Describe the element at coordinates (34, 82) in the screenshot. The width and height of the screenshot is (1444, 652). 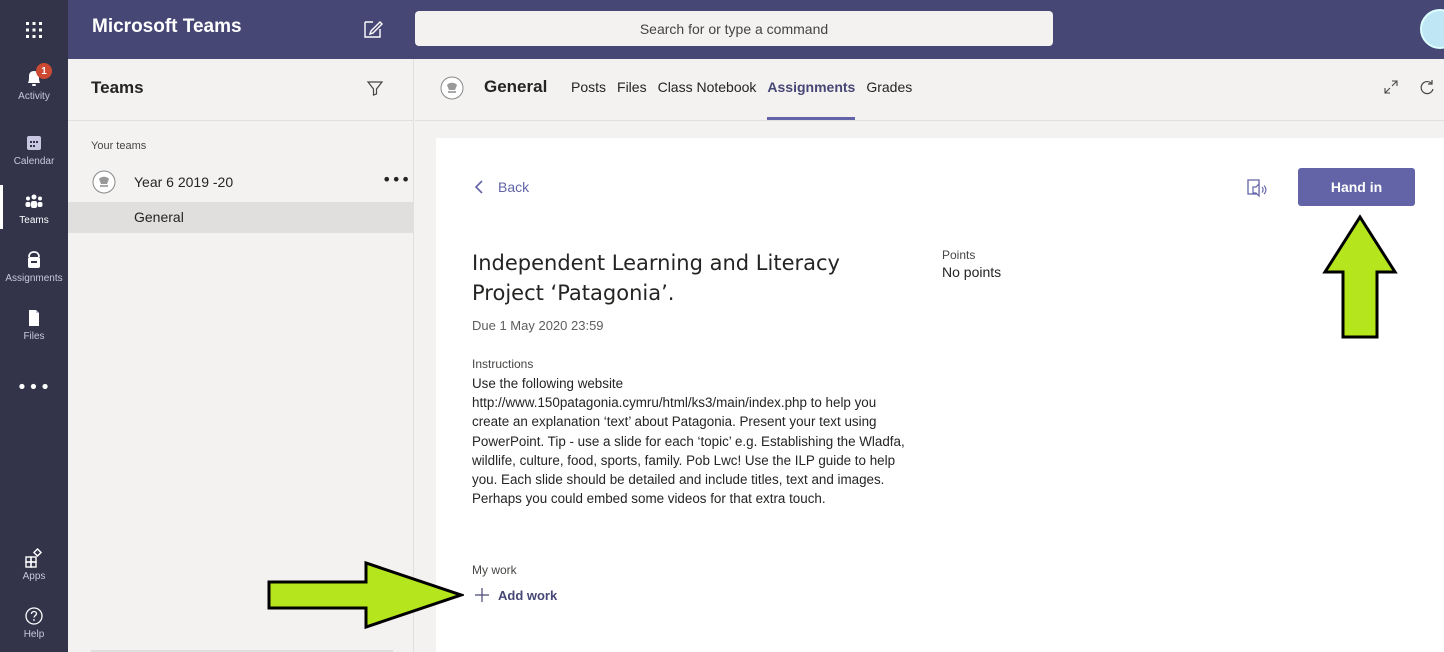
I see `rail-item-activity: 1 Activity` at that location.